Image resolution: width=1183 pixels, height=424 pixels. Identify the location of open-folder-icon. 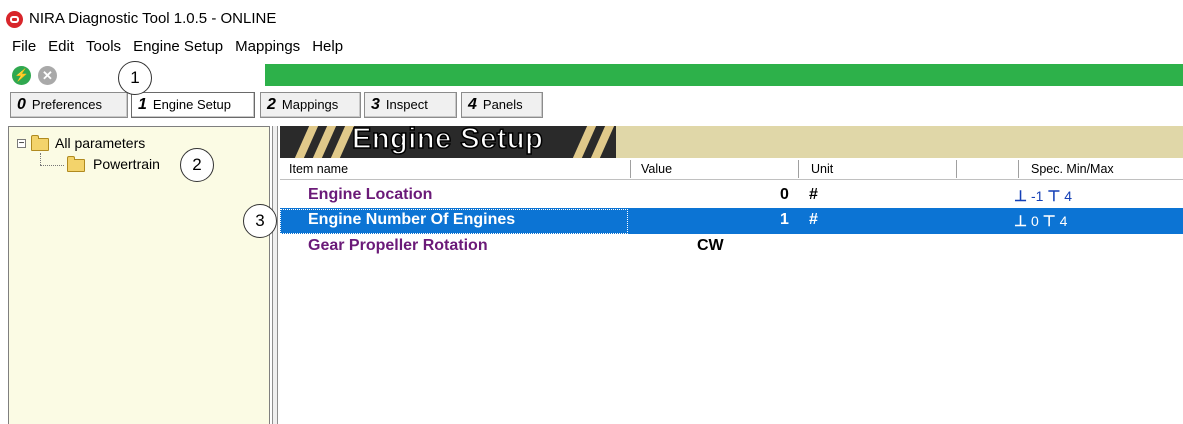
(40, 143).